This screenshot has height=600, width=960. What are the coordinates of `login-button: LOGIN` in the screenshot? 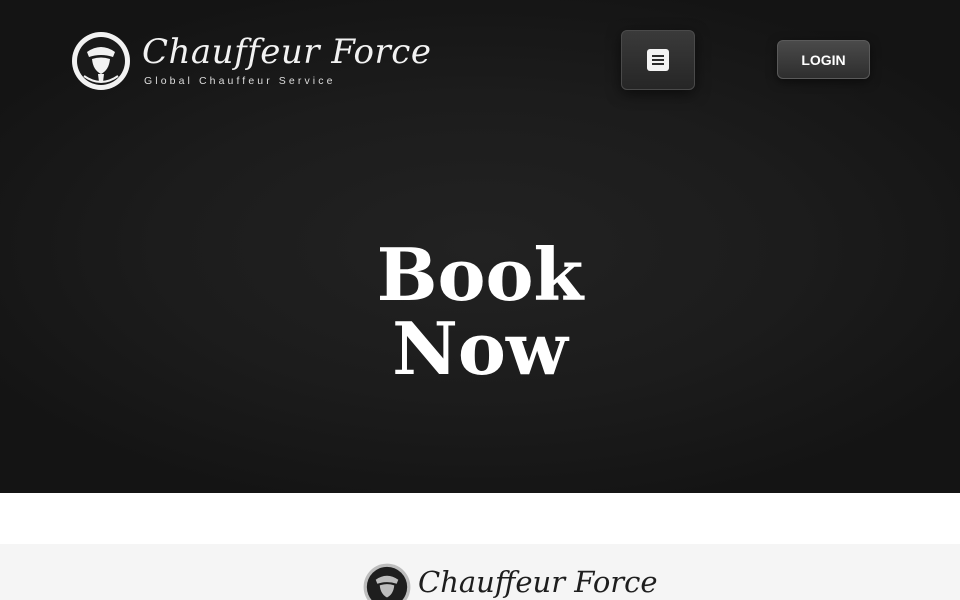 It's located at (823, 59).